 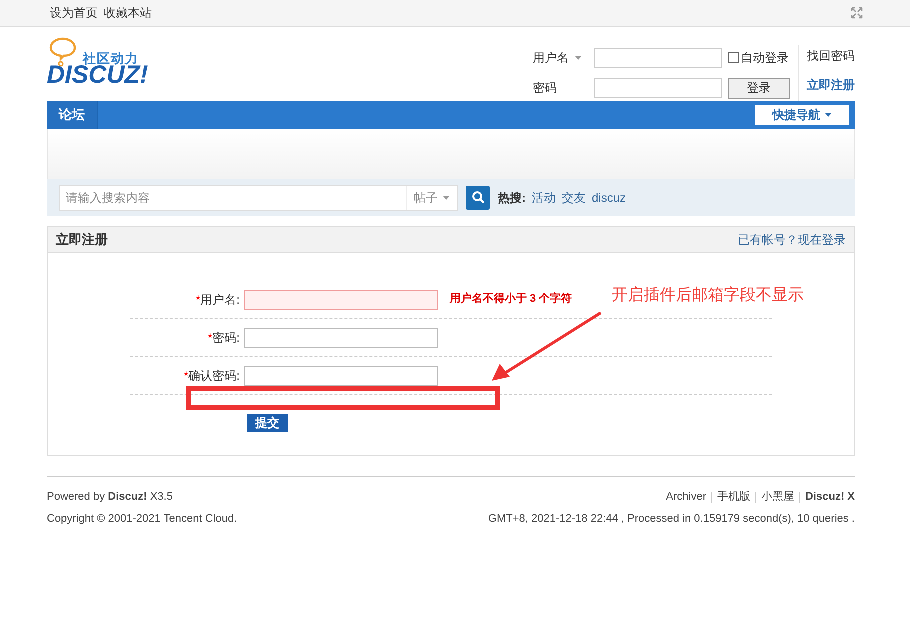 What do you see at coordinates (74, 13) in the screenshot?
I see `top-link: 设为首页` at bounding box center [74, 13].